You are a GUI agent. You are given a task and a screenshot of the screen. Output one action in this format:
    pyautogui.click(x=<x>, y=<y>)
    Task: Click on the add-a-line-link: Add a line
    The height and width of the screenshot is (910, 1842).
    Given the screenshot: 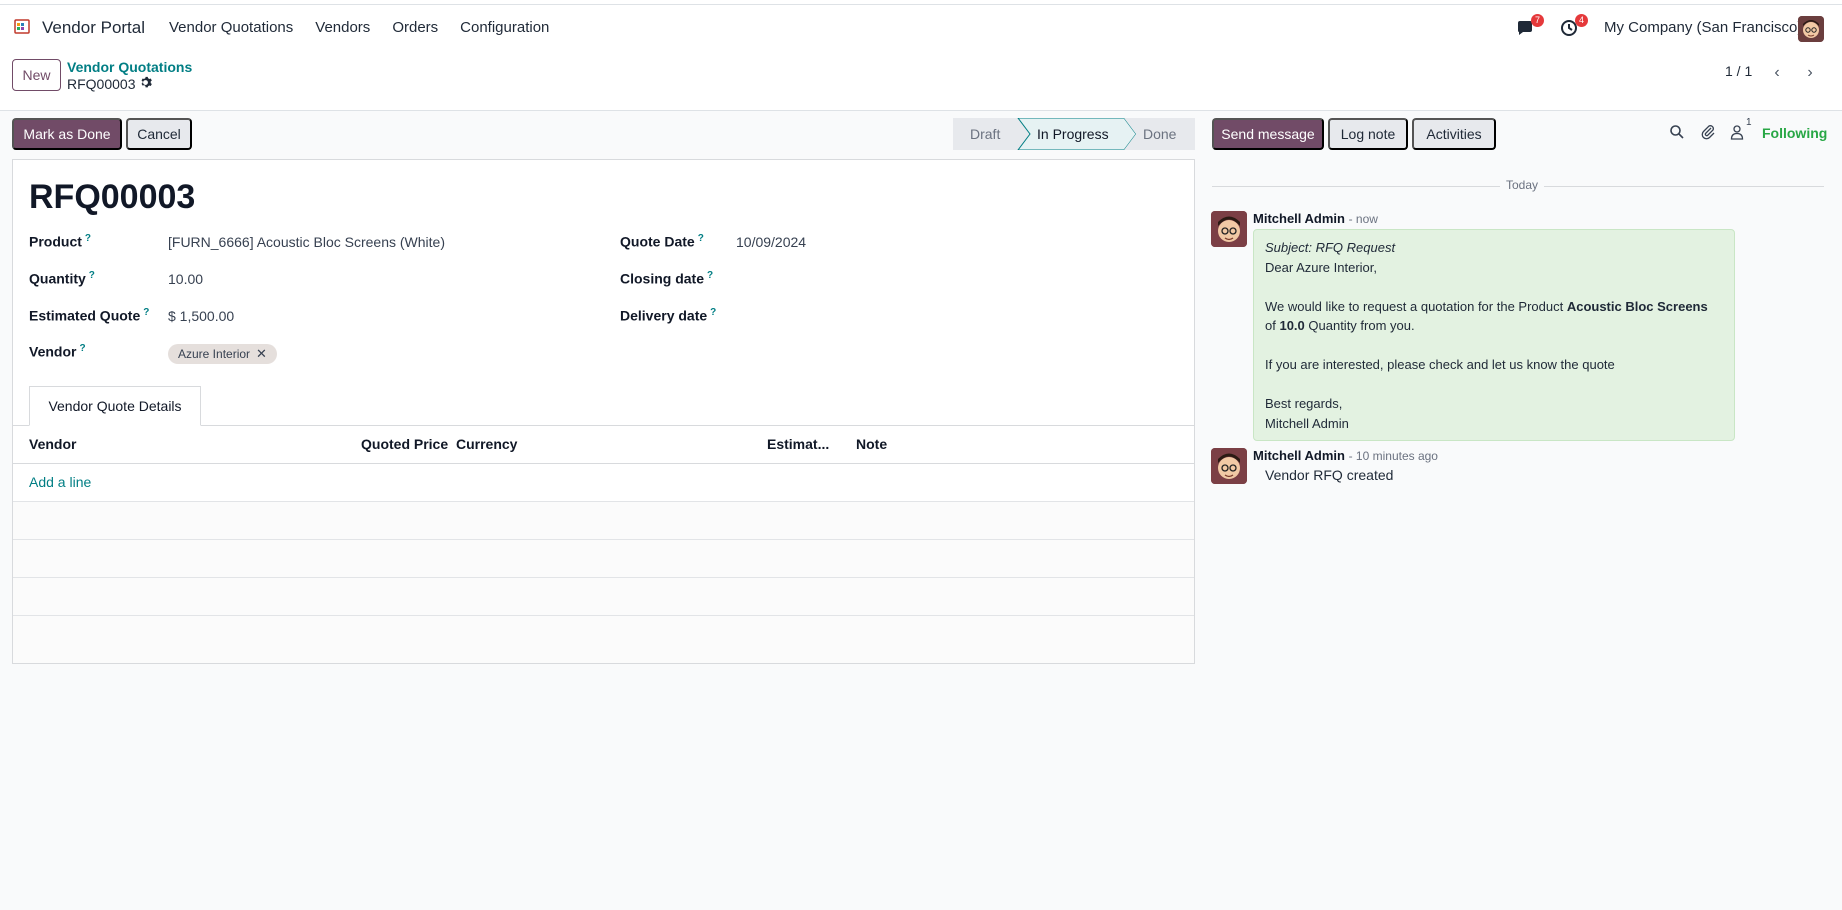 What is the action you would take?
    pyautogui.click(x=60, y=482)
    